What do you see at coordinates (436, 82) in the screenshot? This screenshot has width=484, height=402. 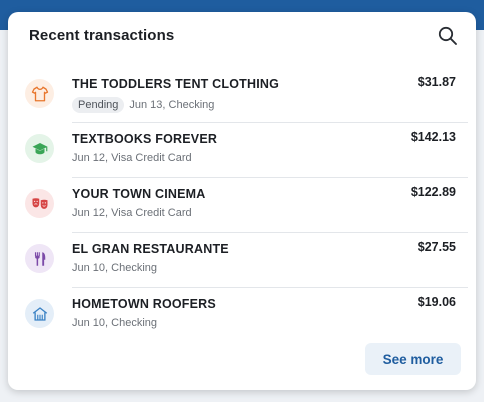 I see `transaction-amount: $31.87` at bounding box center [436, 82].